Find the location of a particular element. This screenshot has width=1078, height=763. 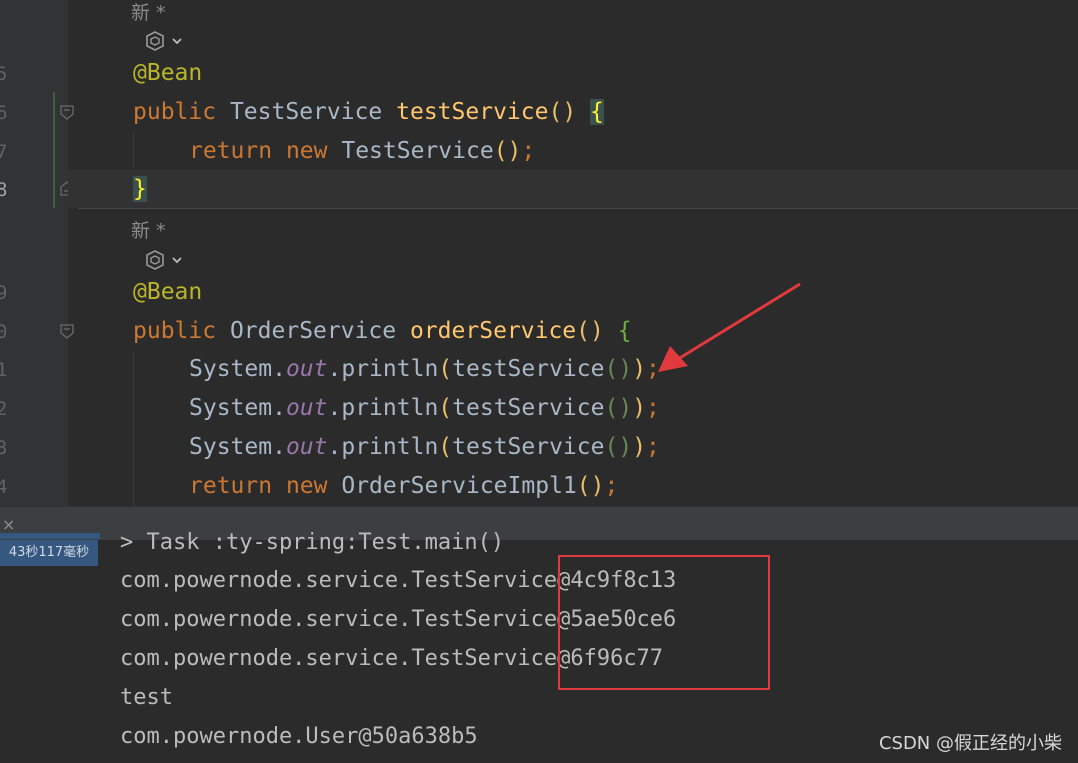

code-line-method-signature: public TestService testService() { is located at coordinates (368, 112).